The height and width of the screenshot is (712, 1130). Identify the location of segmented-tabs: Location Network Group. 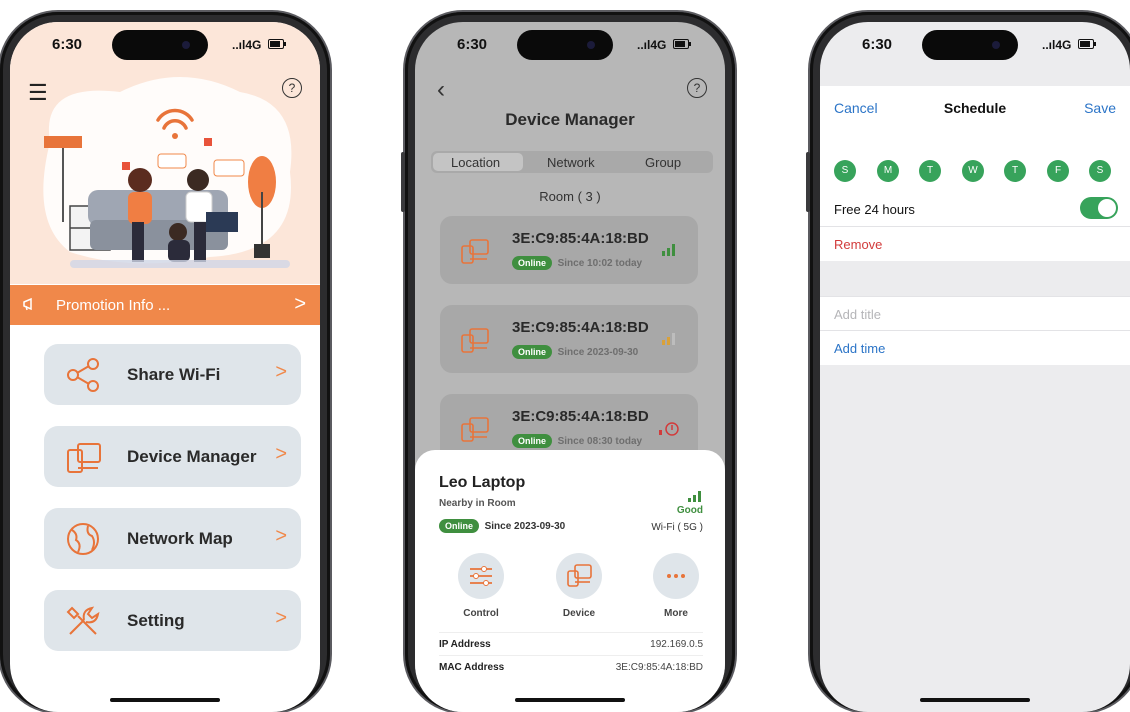
(572, 162).